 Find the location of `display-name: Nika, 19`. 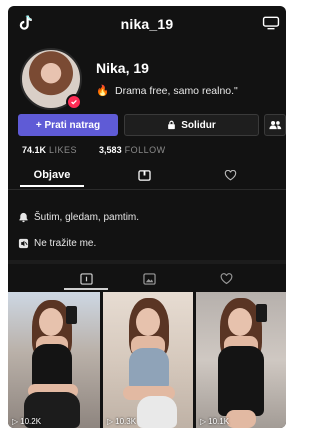

display-name: Nika, 19 is located at coordinates (122, 68).